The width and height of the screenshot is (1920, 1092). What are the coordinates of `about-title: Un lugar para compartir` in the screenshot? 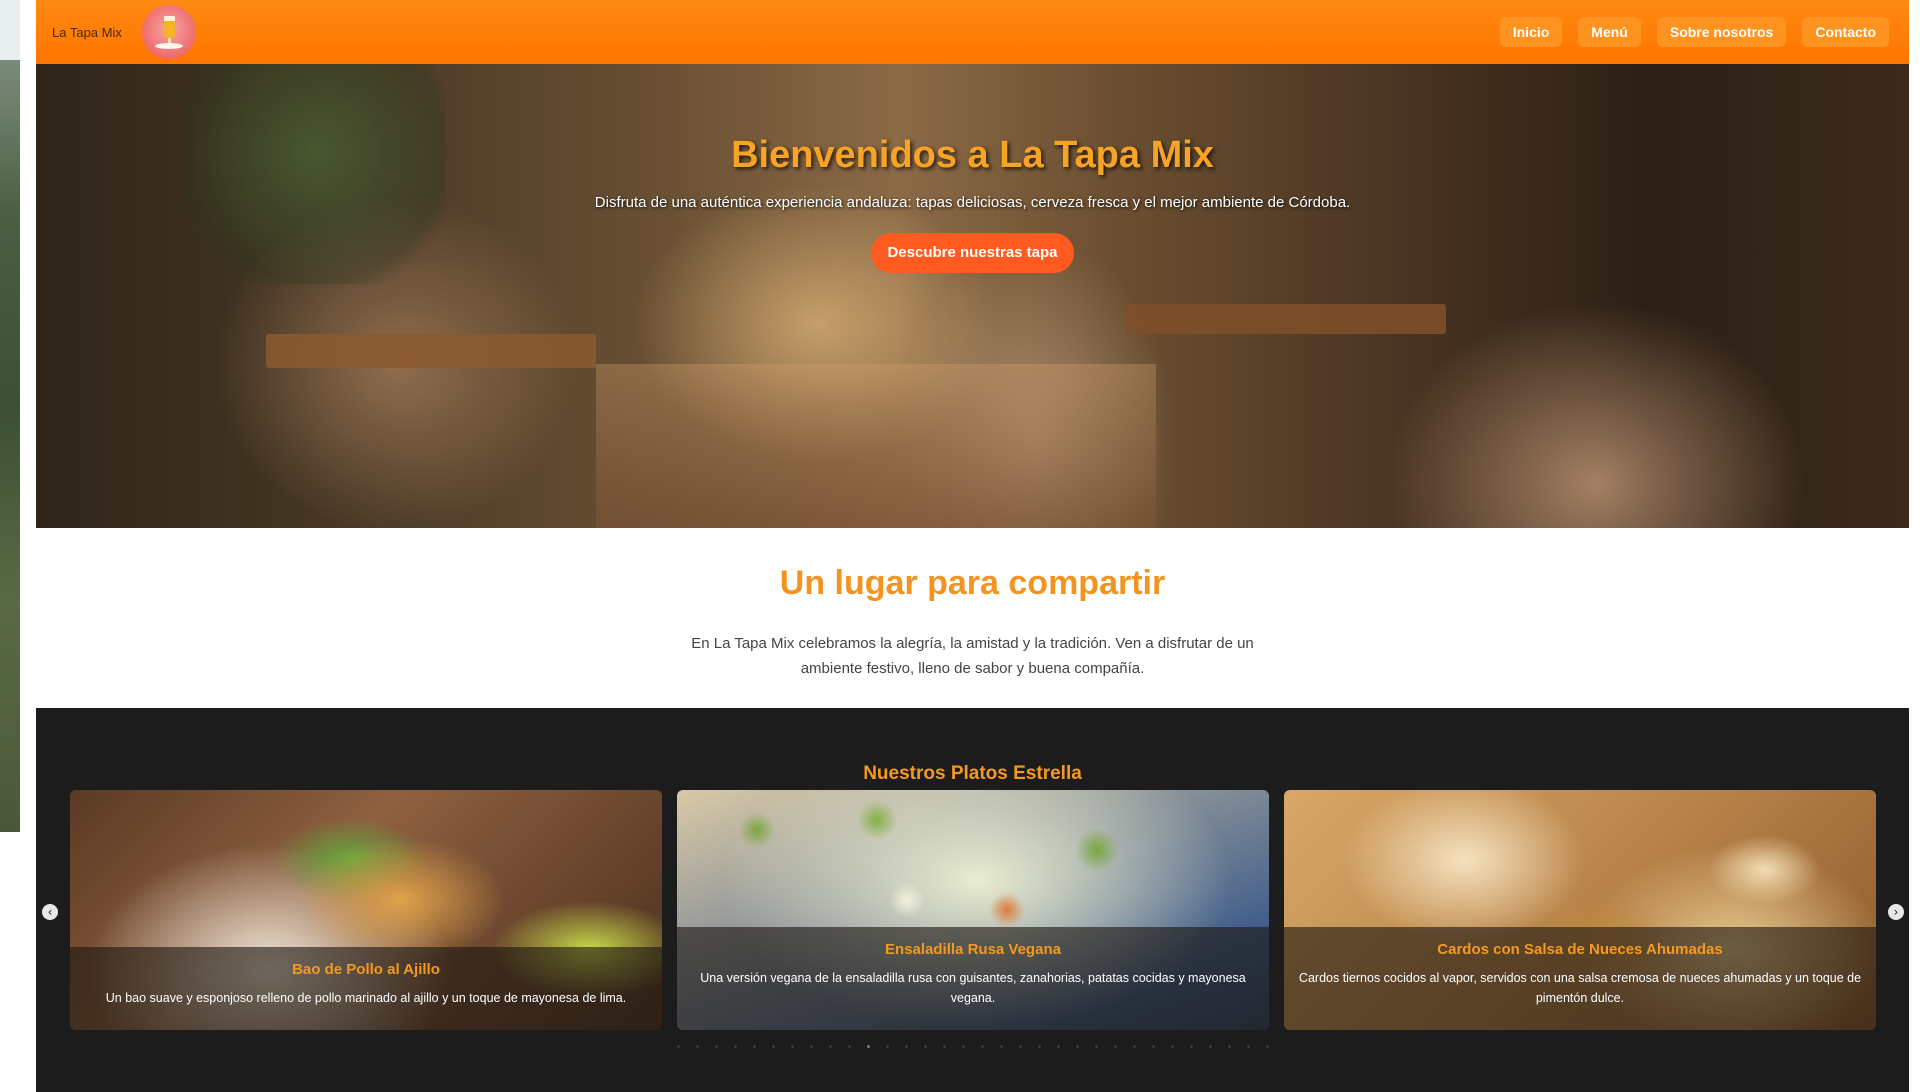 It's located at (972, 583).